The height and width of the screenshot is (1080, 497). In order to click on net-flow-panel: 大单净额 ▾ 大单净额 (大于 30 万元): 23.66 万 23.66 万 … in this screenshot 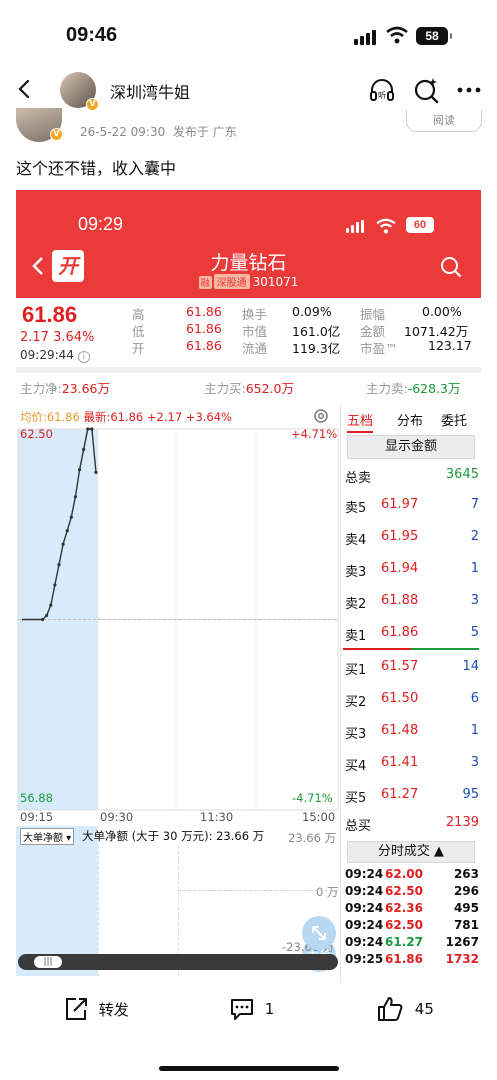, I will do `click(178, 901)`.